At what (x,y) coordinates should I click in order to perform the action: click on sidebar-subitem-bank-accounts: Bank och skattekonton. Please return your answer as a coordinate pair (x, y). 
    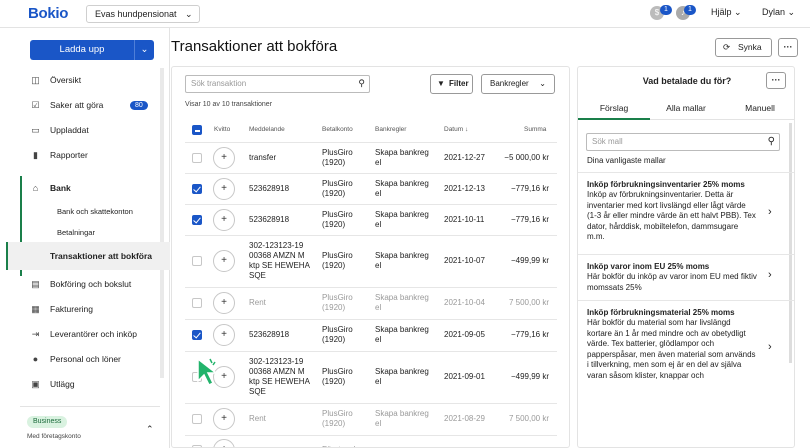
    Looking at the image, I should click on (95, 212).